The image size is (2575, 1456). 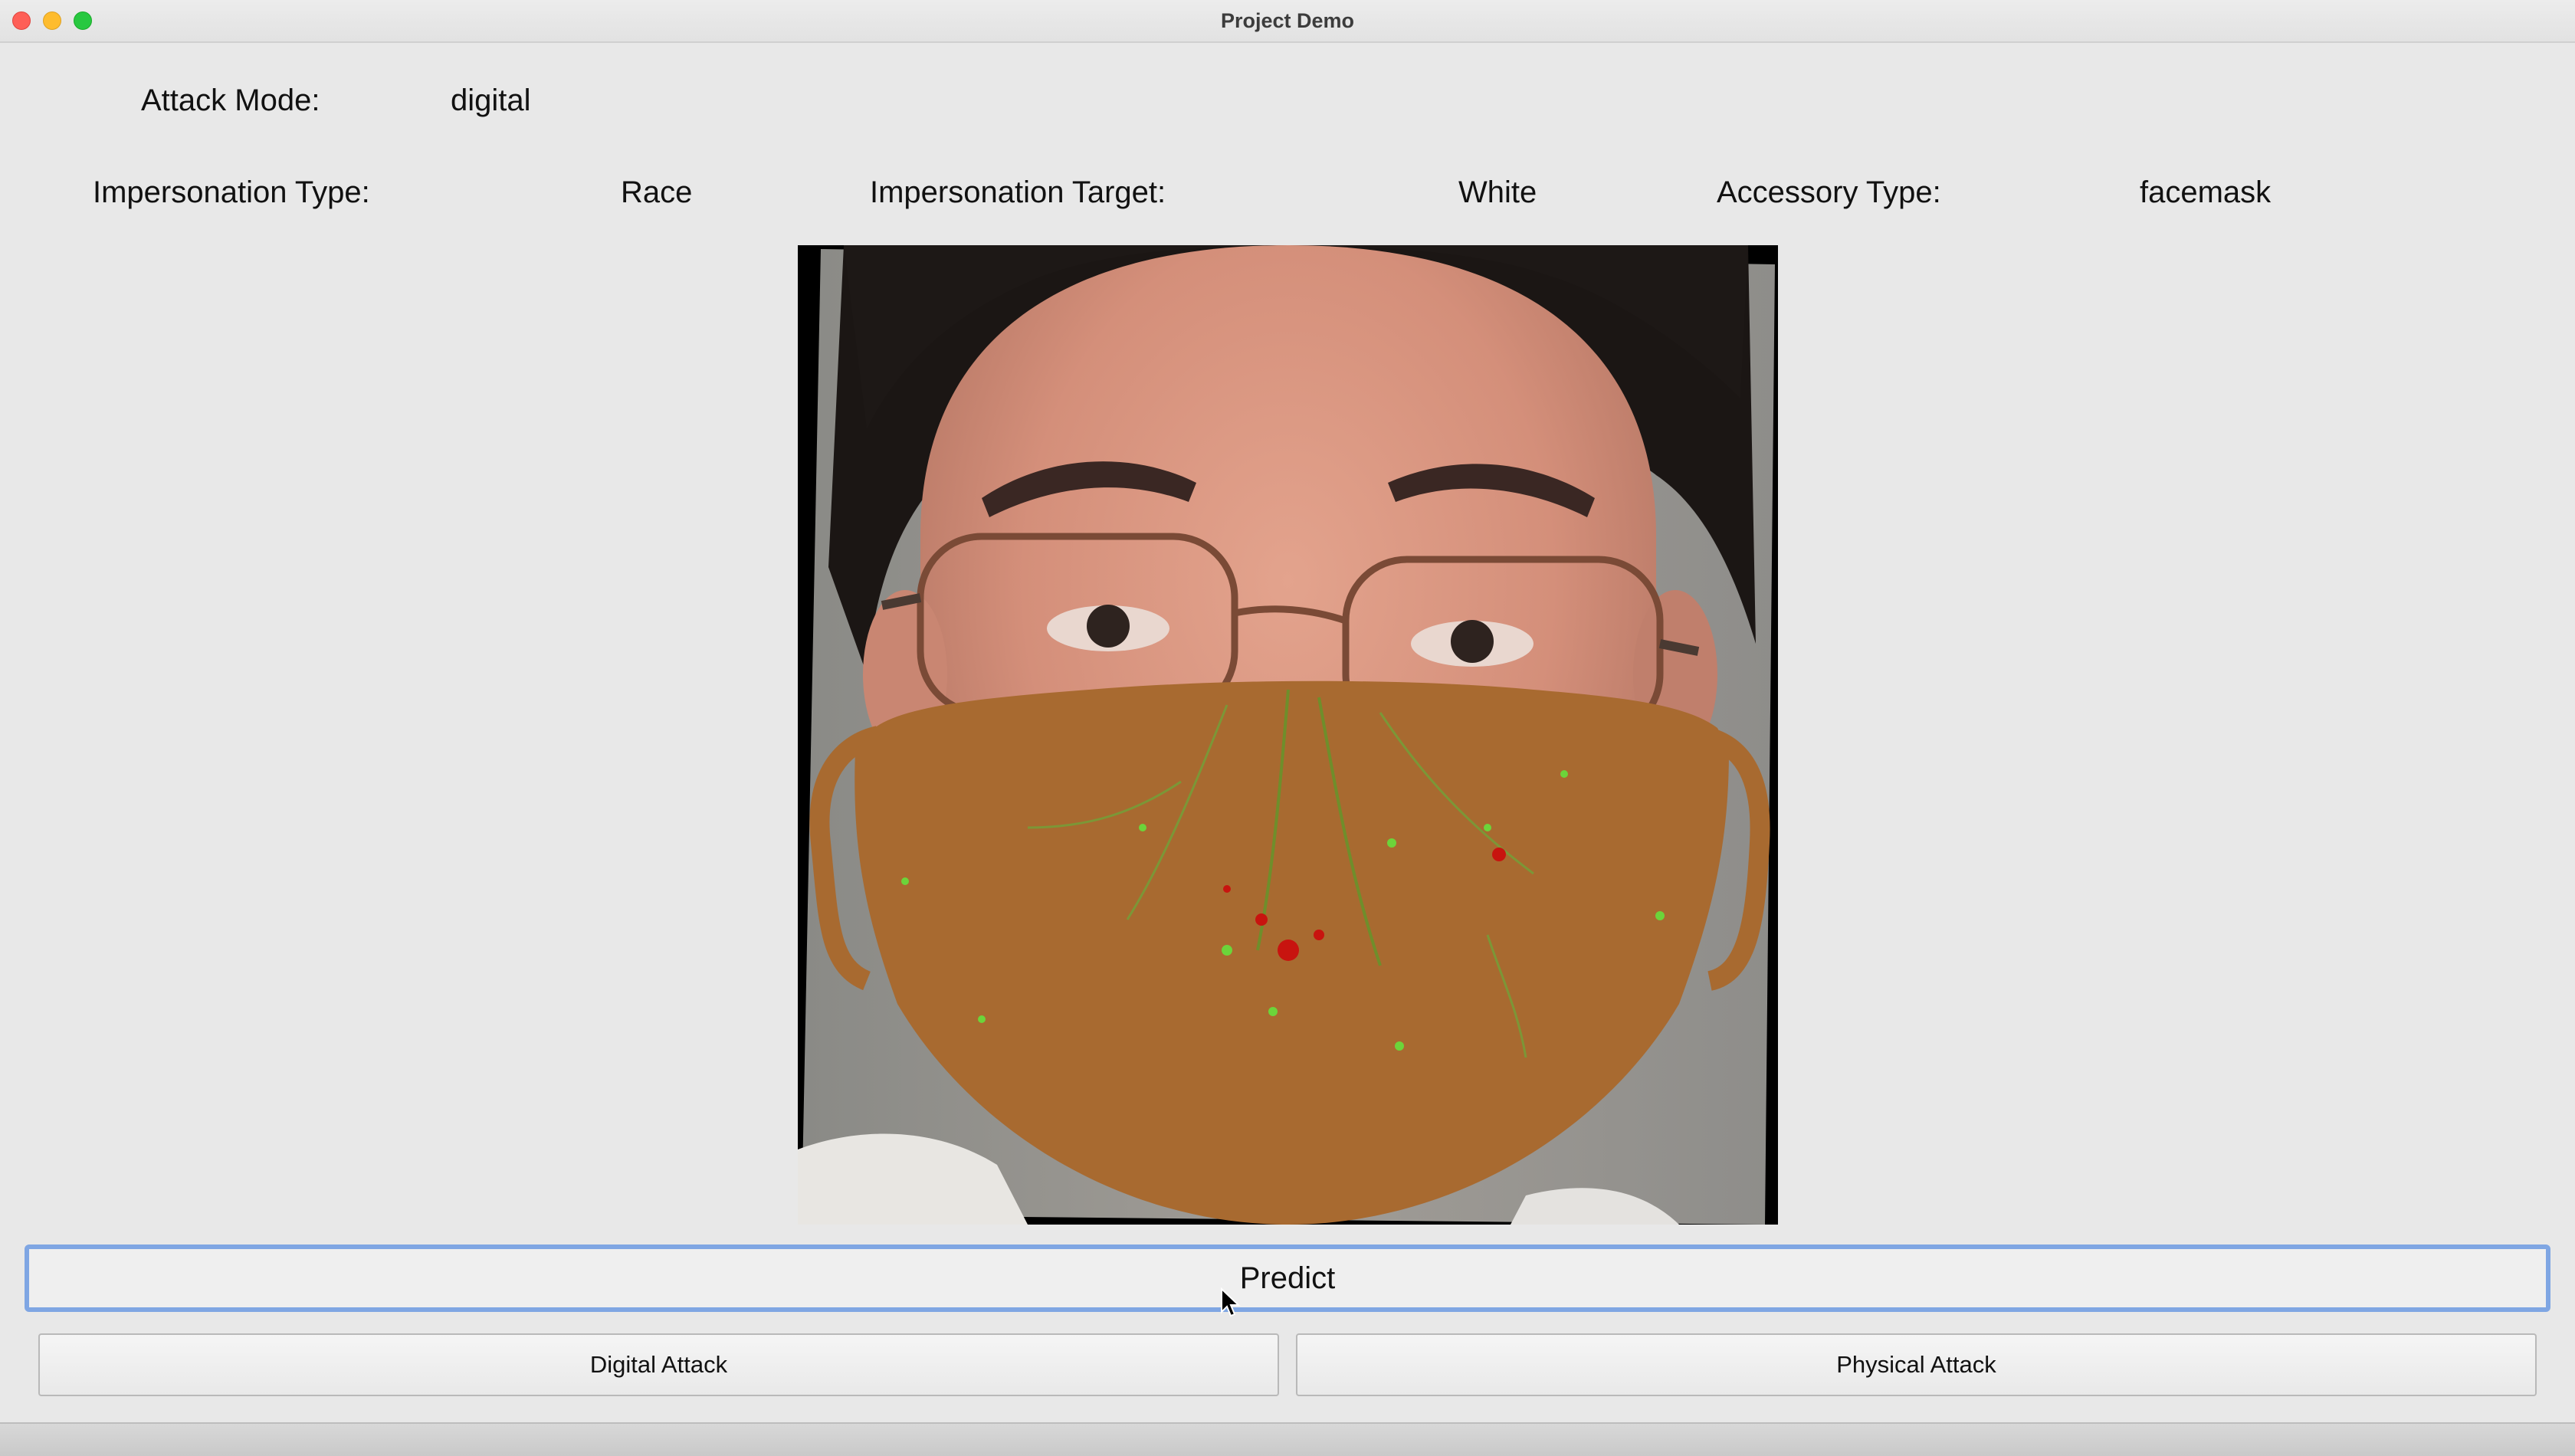 I want to click on impersonation-target-label: Impersonation Target:, so click(x=1018, y=192).